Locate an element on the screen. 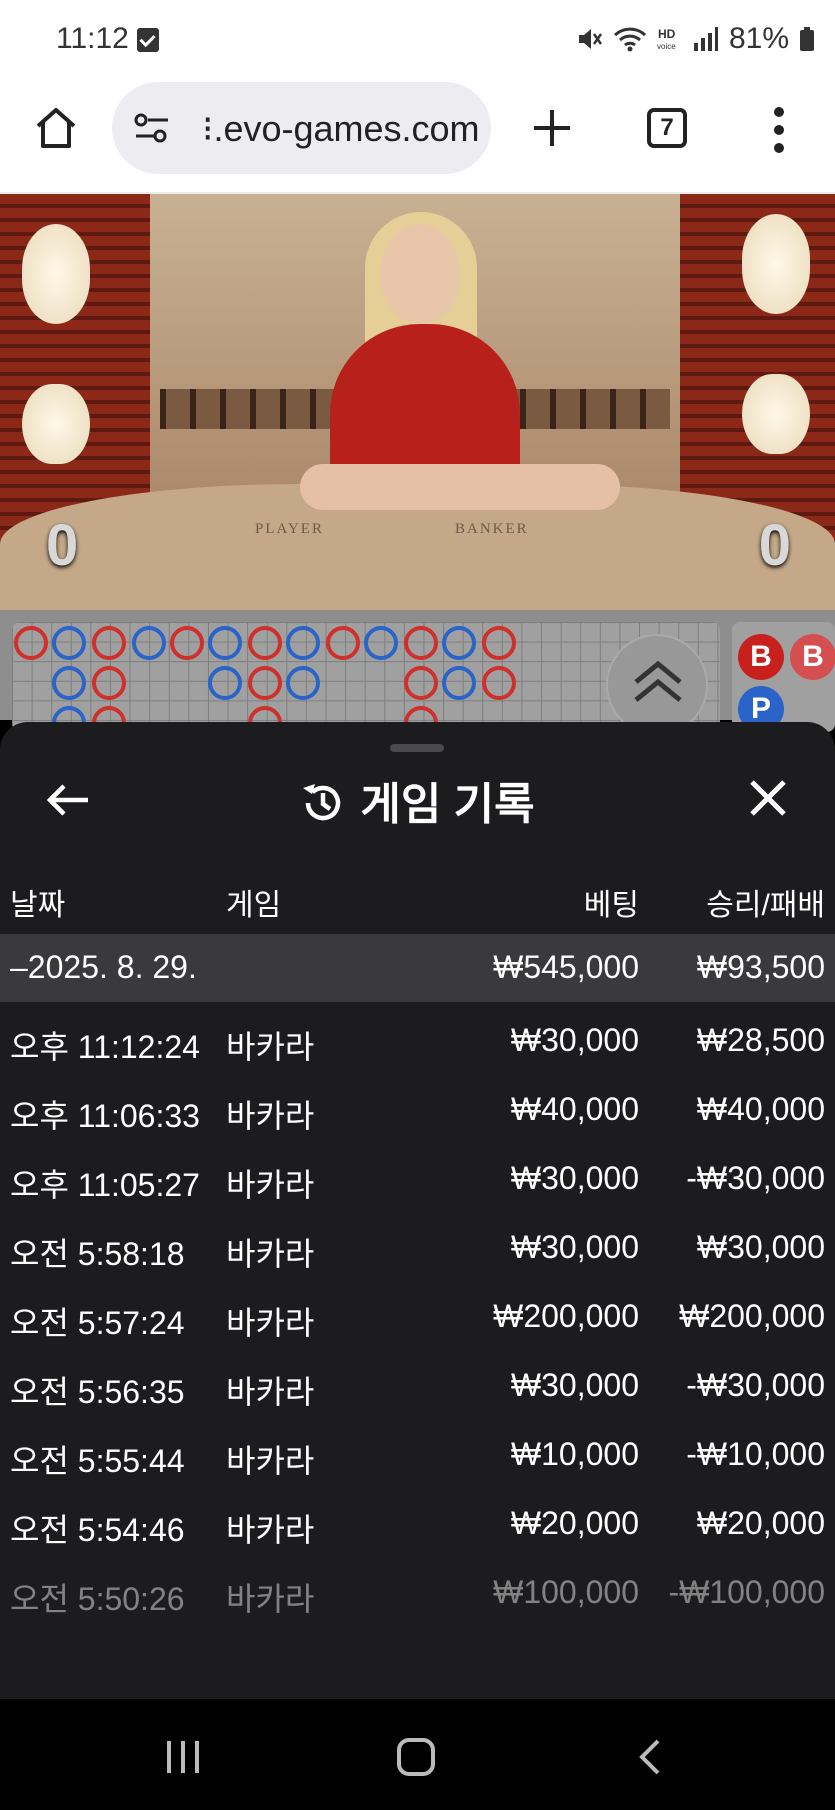 The image size is (835, 1810). battery-percent: 81% is located at coordinates (758, 38).